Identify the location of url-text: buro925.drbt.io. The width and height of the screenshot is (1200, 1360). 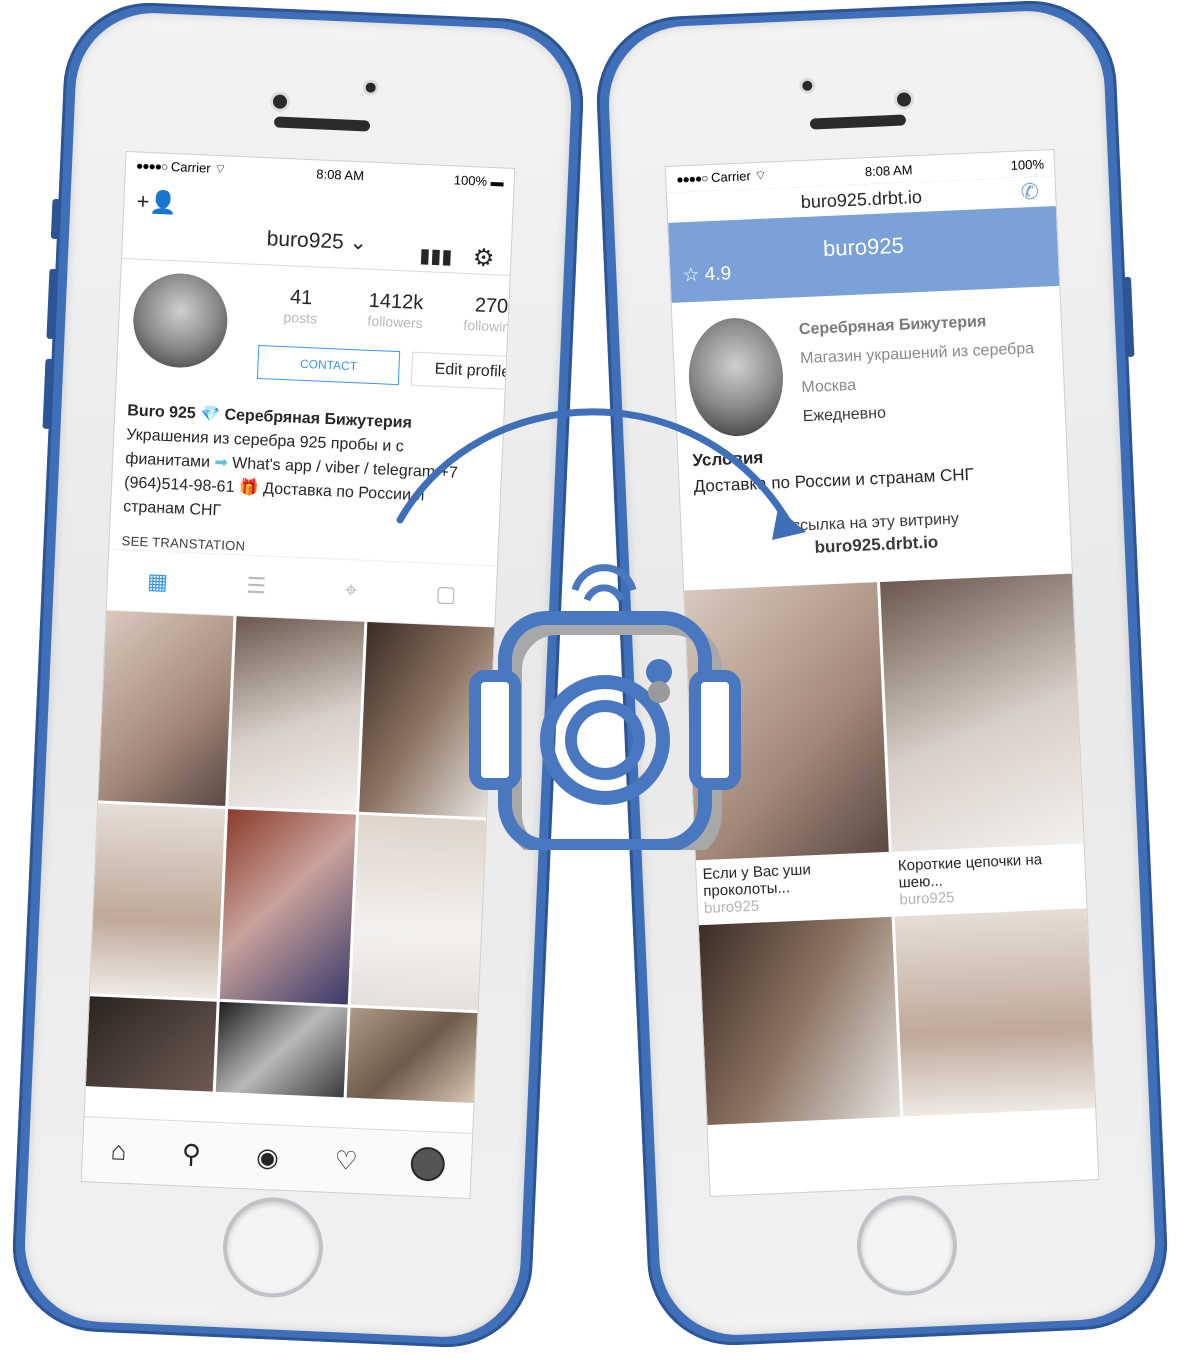
(861, 199).